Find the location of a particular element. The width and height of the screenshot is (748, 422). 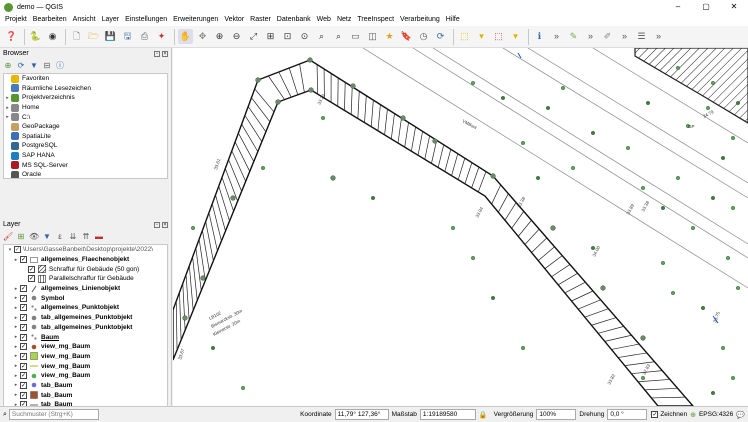

menu-9: Web is located at coordinates (324, 20).